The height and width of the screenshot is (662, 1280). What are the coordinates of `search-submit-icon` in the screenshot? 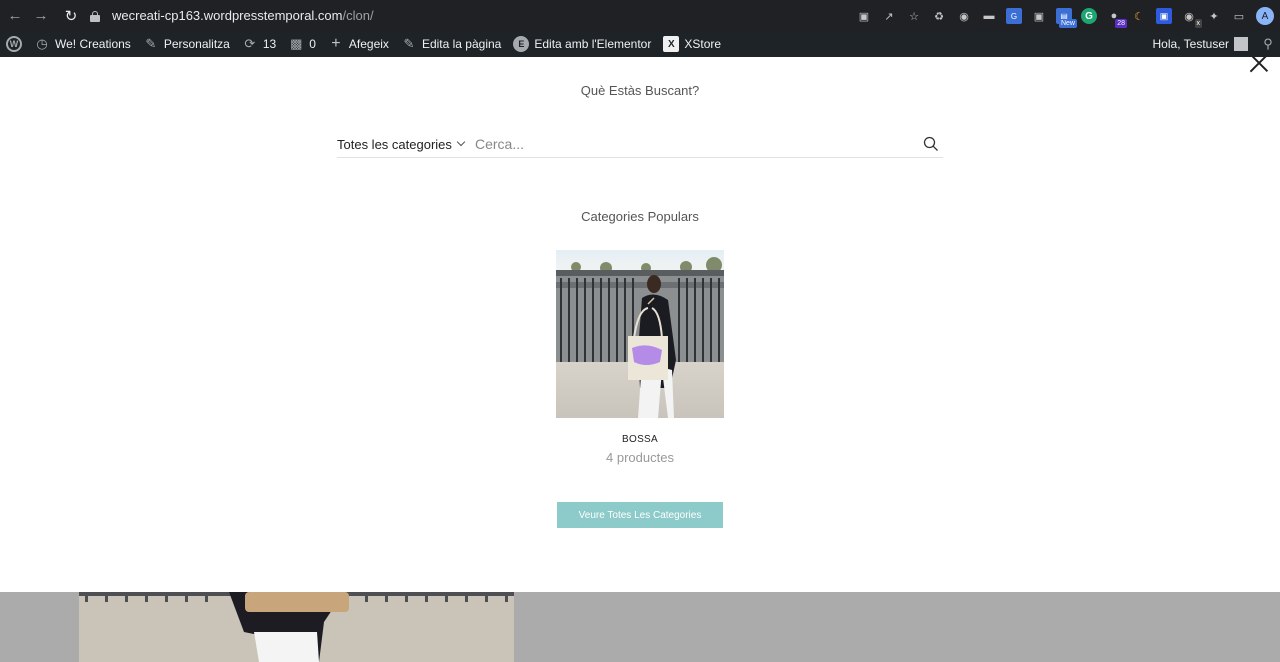 It's located at (931, 144).